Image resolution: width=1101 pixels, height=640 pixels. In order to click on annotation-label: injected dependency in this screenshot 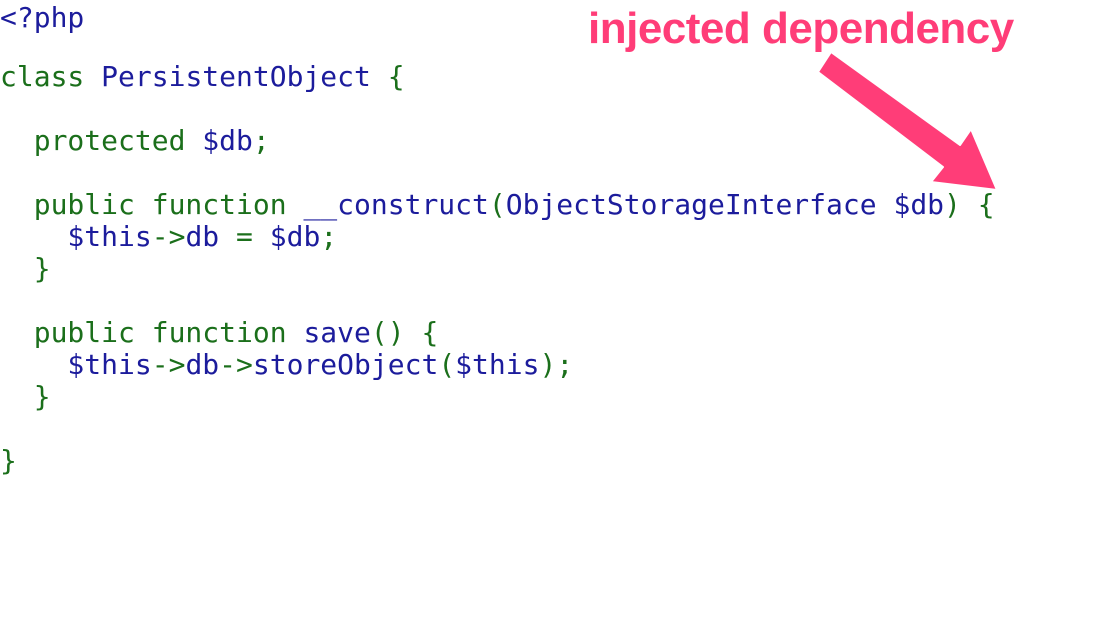, I will do `click(801, 28)`.